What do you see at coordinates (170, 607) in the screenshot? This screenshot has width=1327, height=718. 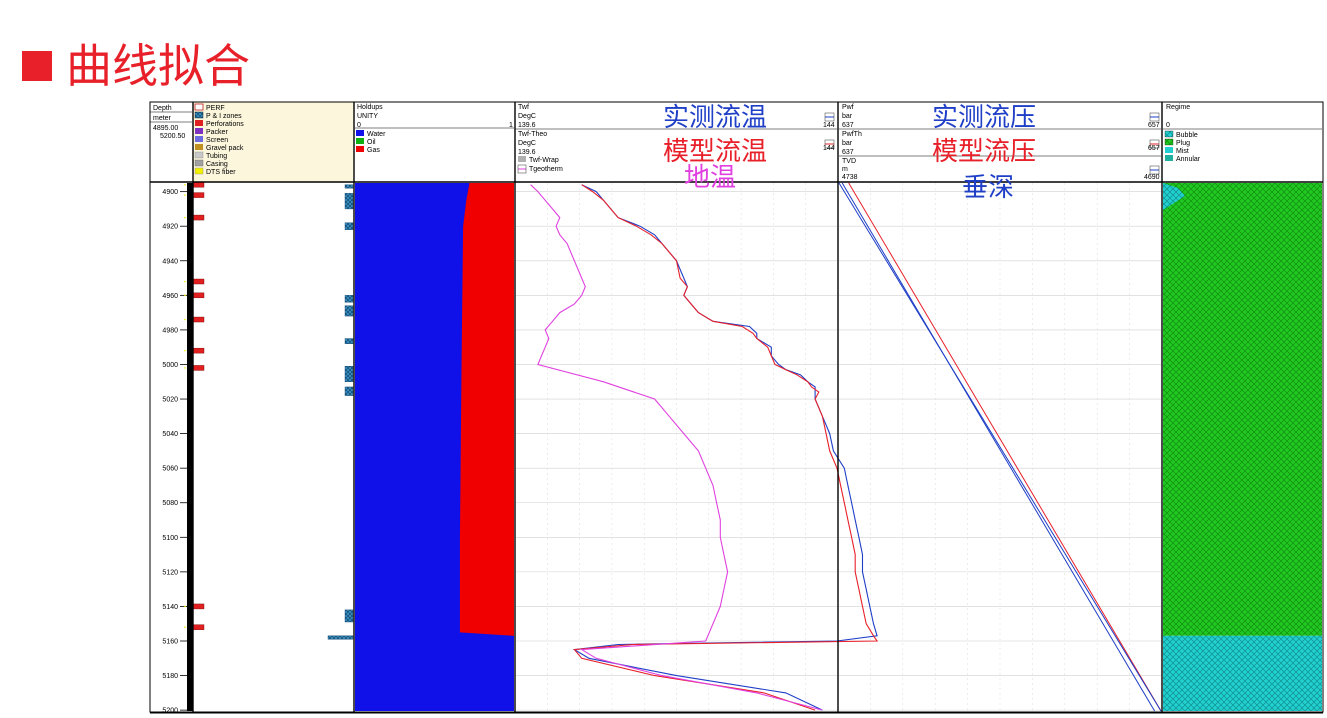 I see `depth-tick-label: 5140` at bounding box center [170, 607].